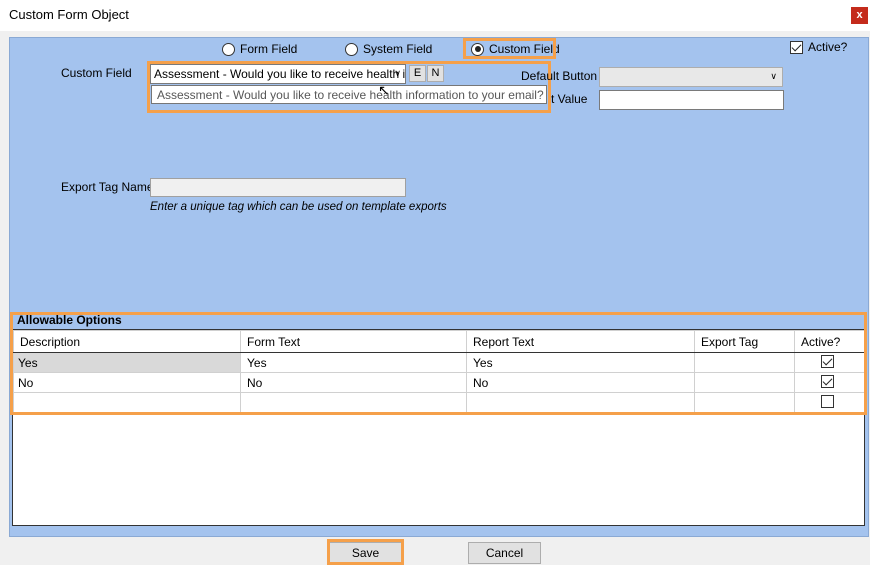  I want to click on radio-system-field: System Field, so click(388, 49).